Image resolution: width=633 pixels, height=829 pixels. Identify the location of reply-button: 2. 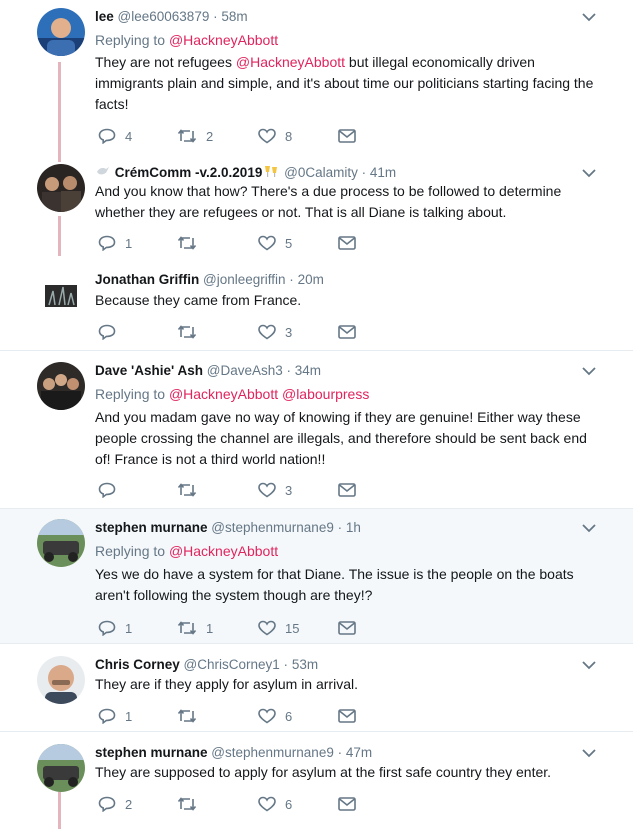
(115, 804).